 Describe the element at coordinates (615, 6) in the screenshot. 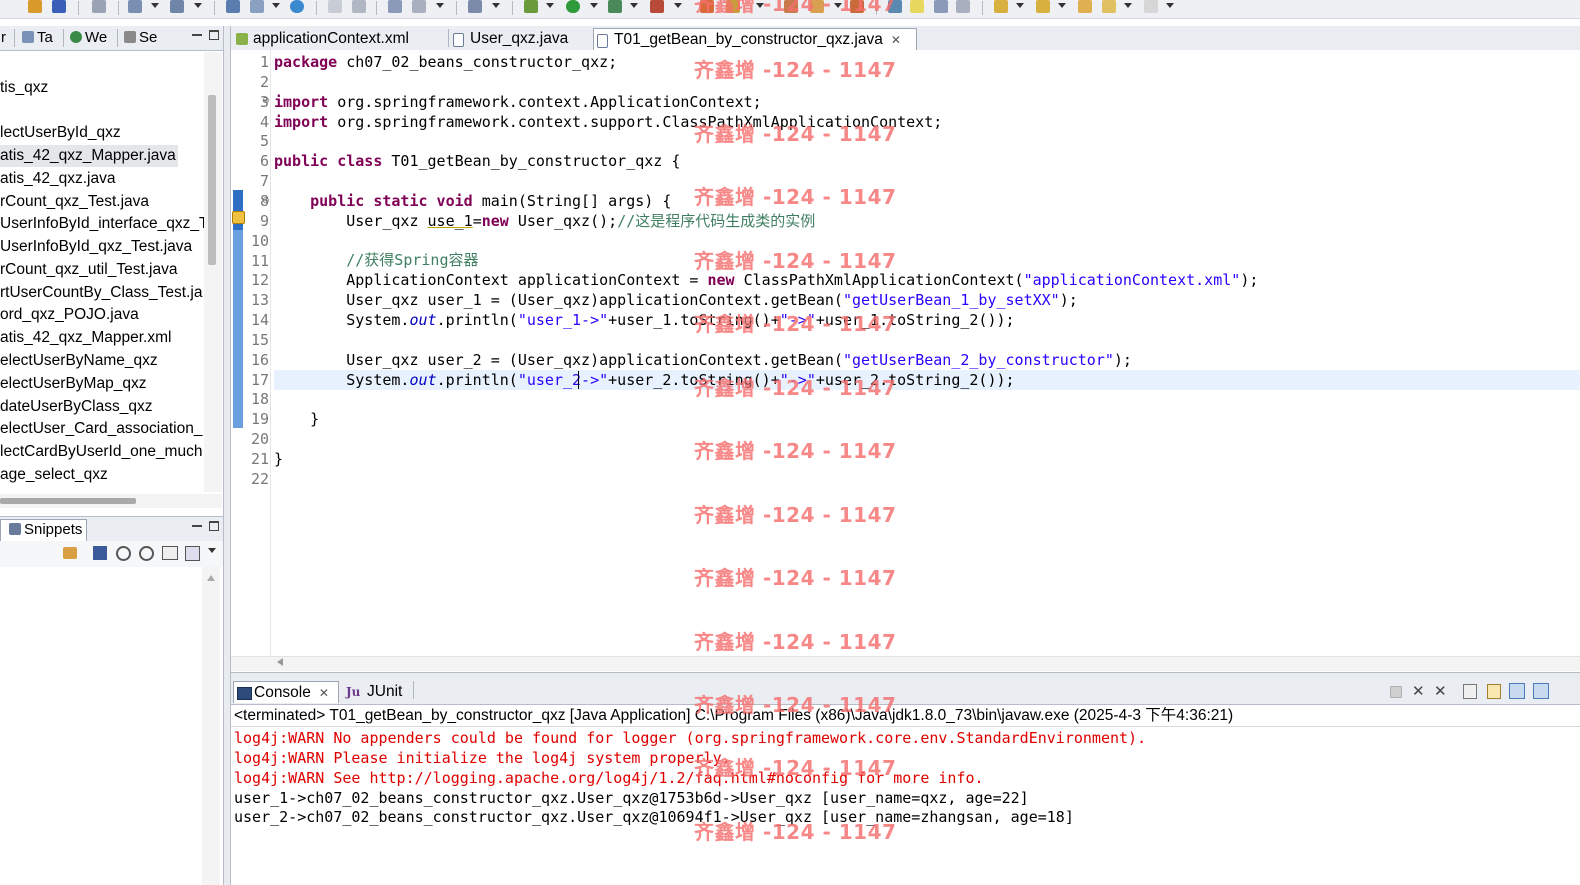

I see `coverage-icon` at that location.